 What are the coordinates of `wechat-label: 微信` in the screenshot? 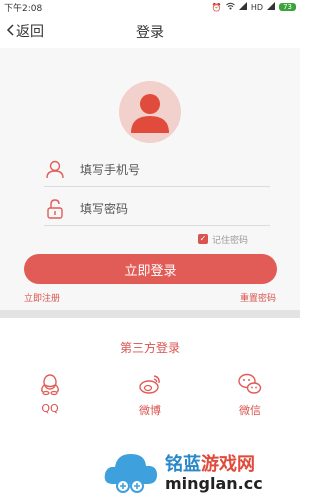 It's located at (250, 410).